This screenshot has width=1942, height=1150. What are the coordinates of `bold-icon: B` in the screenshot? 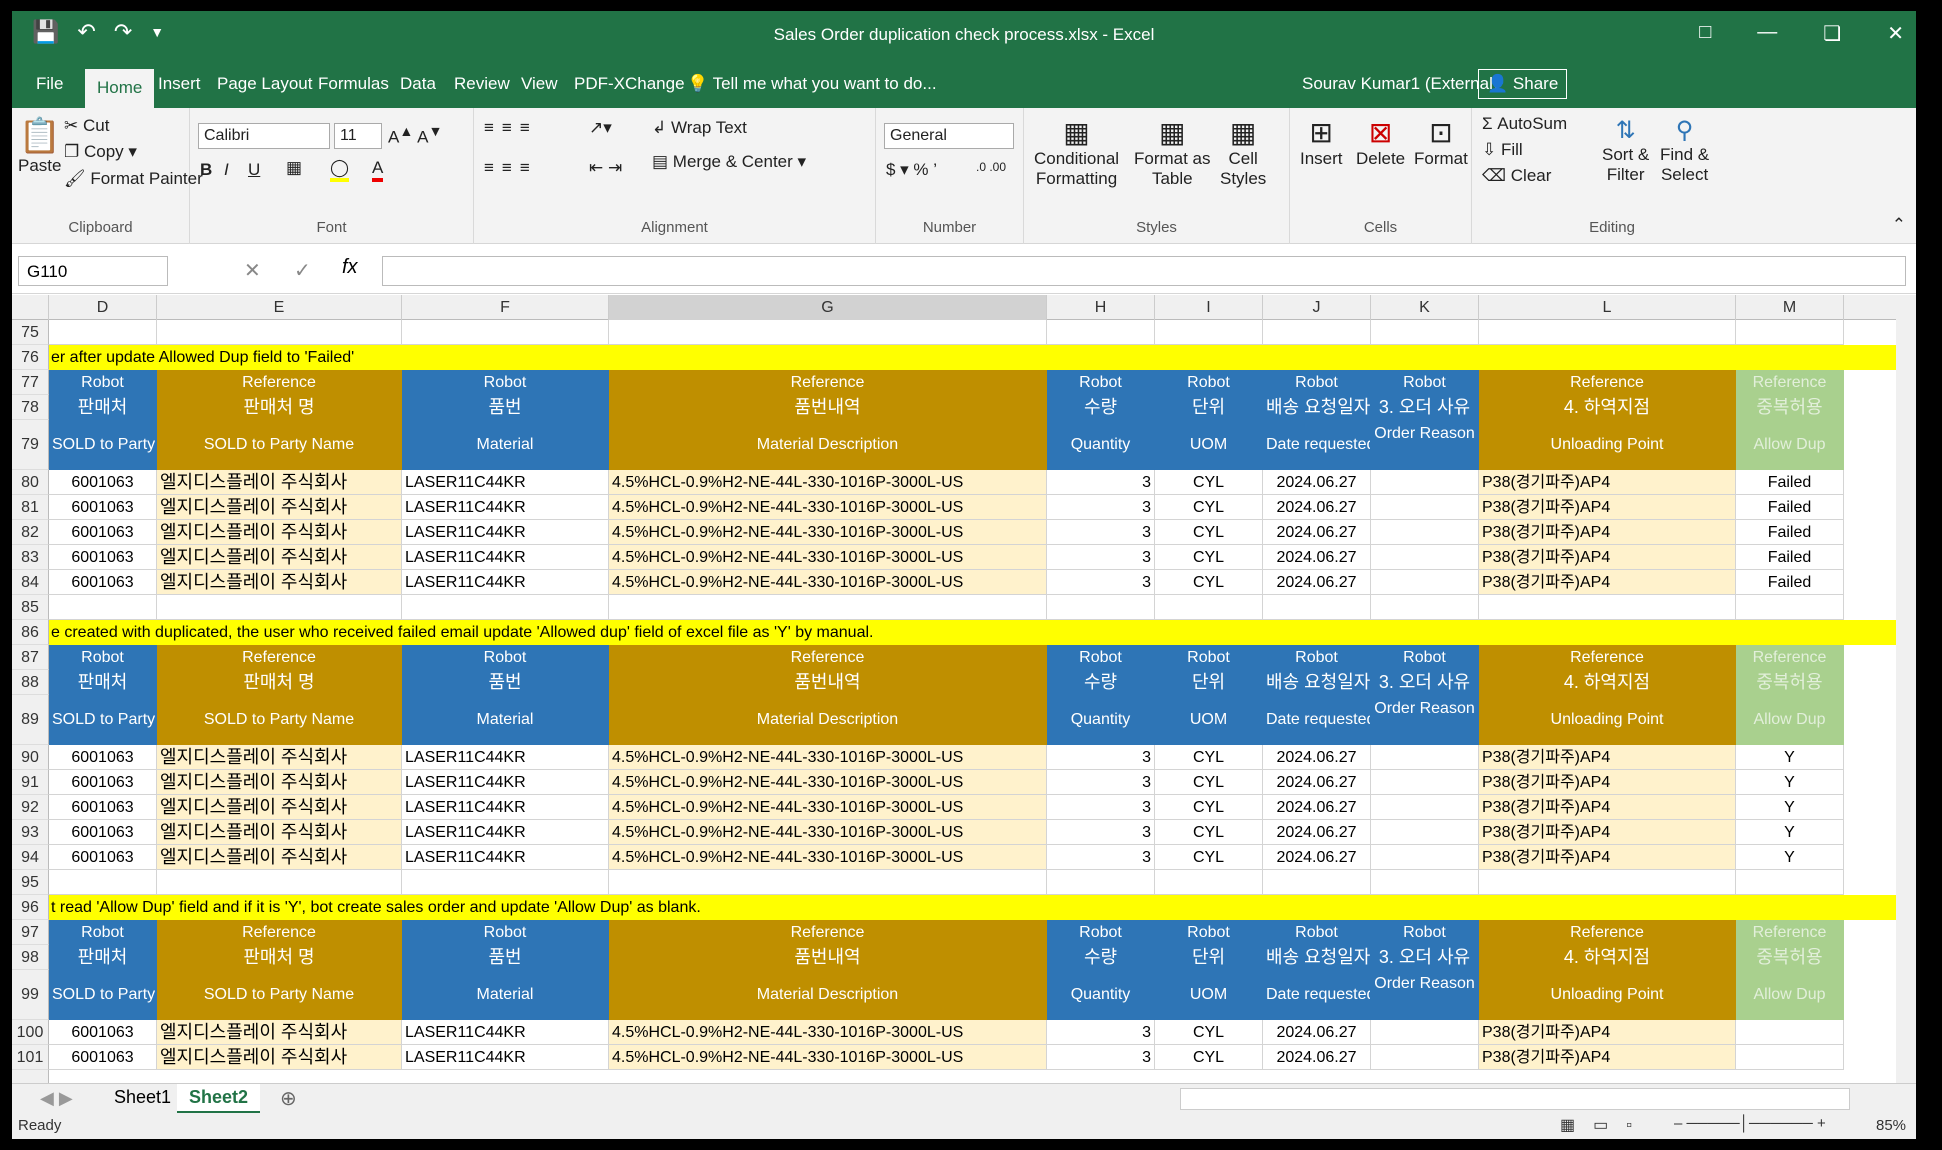 It's located at (206, 170).